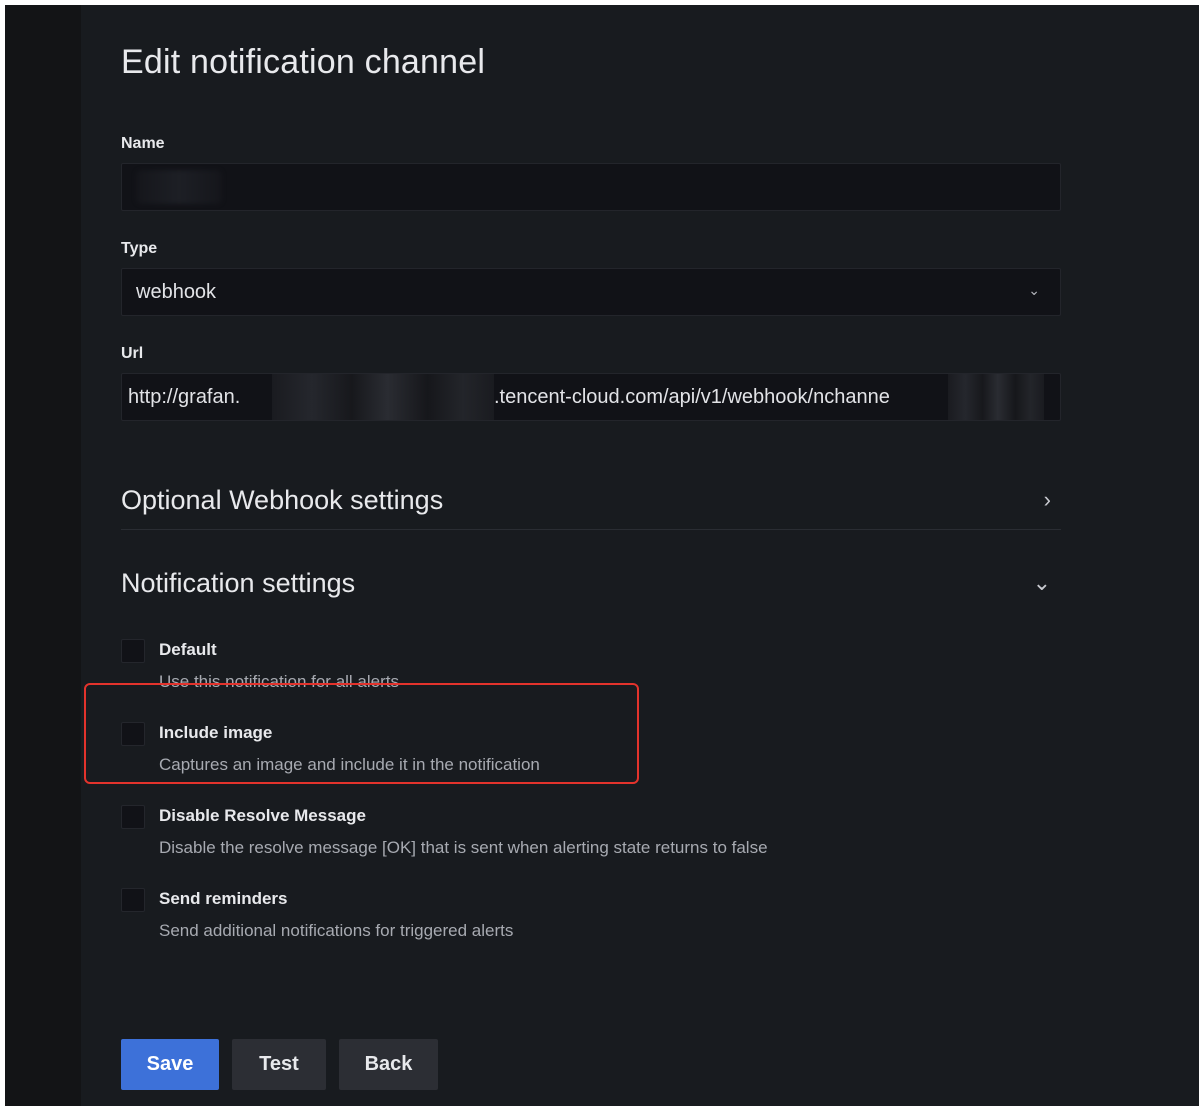 The width and height of the screenshot is (1199, 1106). Describe the element at coordinates (303, 62) in the screenshot. I see `page-title: Edit notification channel` at that location.